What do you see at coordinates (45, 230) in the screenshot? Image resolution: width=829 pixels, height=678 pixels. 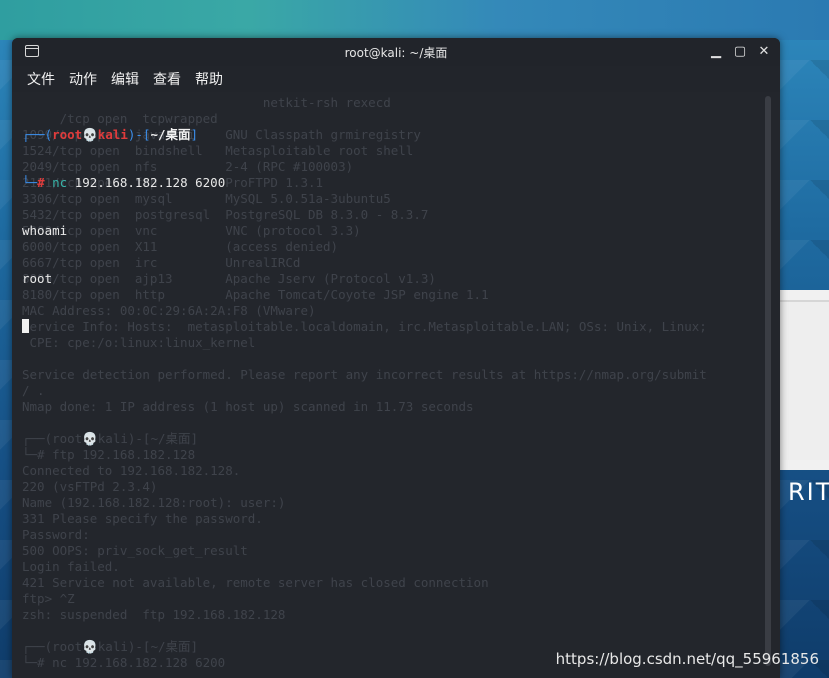 I see `output-line: whoami` at bounding box center [45, 230].